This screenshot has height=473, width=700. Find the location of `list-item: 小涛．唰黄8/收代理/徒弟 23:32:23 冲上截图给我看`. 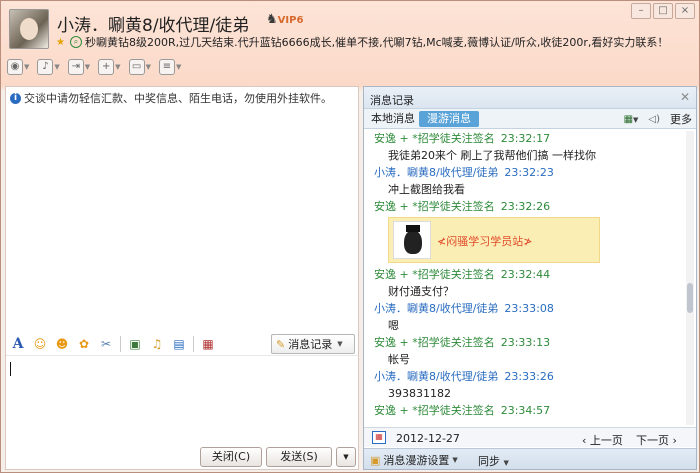

list-item: 小涛．唰黄8/收代理/徒弟 23:32:23 冲上截图给我看 is located at coordinates (530, 181).